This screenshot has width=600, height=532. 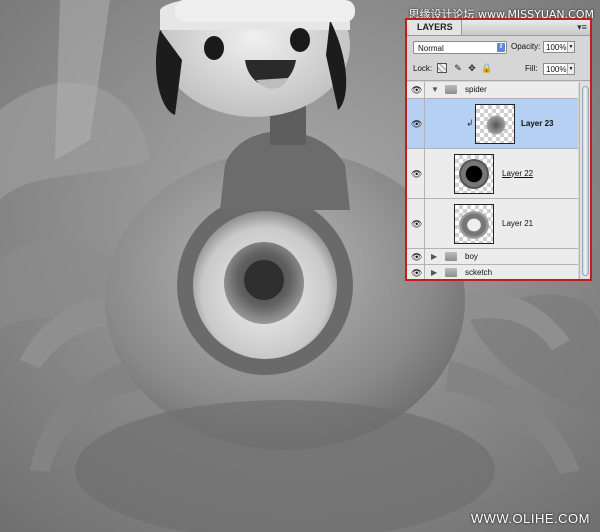 I want to click on blend-opacity-row: Normal ⇕ Opacity: 100% ▼, so click(x=500, y=49).